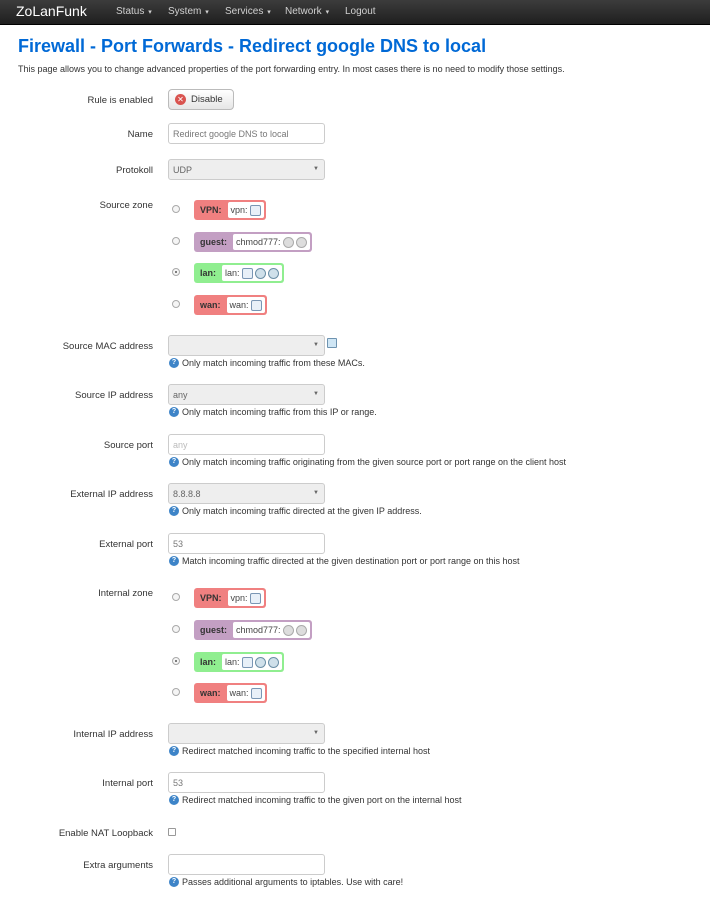 Image resolution: width=710 pixels, height=908 pixels. What do you see at coordinates (246, 444) in the screenshot?
I see `source-port-input: any` at bounding box center [246, 444].